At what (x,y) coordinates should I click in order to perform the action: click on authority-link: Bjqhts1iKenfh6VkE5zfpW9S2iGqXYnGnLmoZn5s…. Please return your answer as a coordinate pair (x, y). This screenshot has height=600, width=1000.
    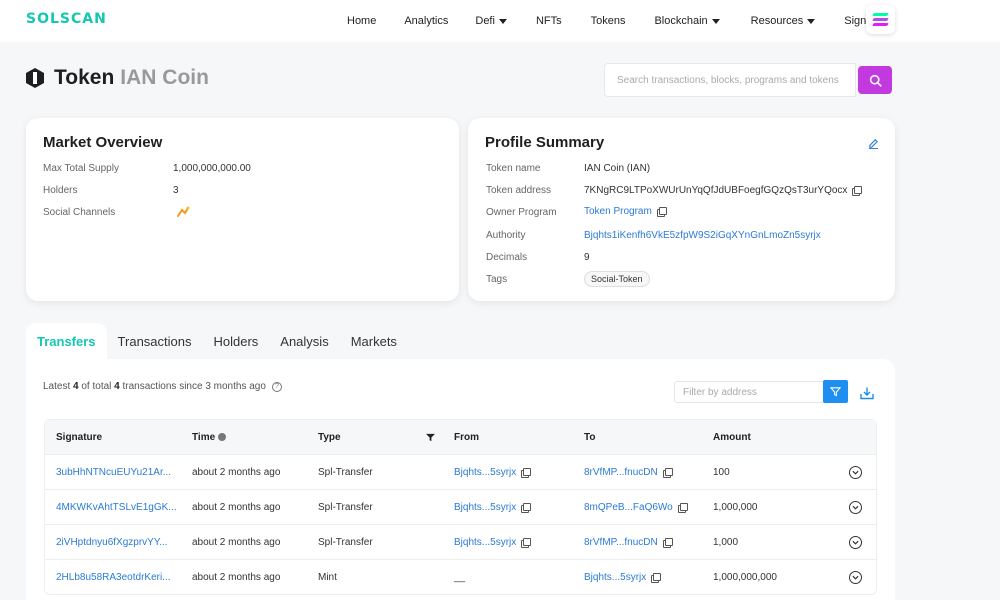
    Looking at the image, I should click on (702, 235).